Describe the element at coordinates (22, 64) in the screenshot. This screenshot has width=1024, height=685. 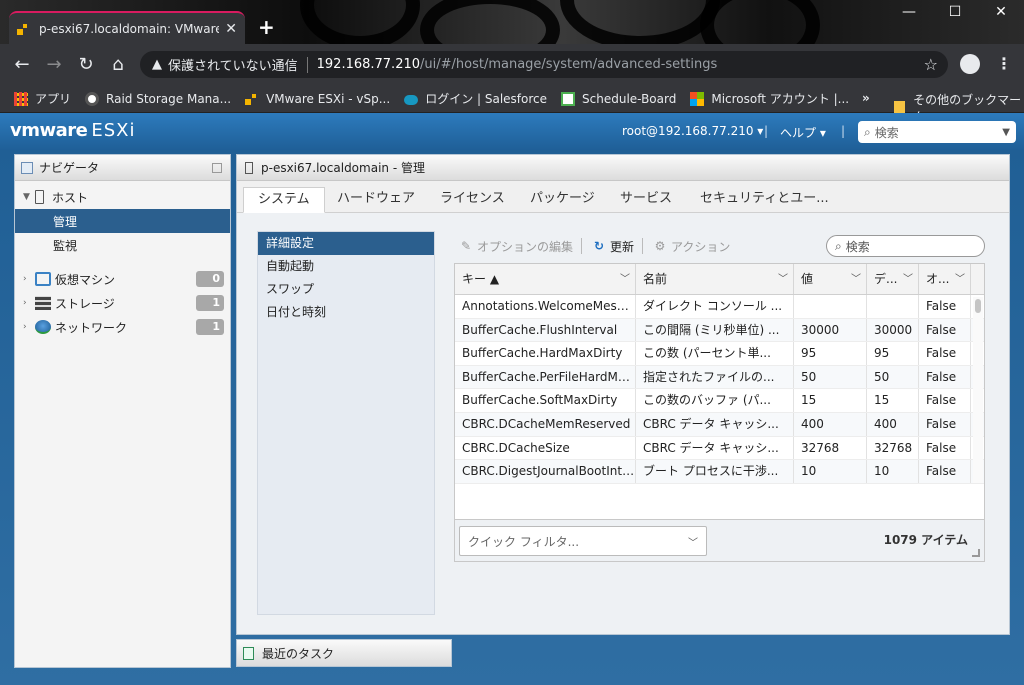
I see `back-arrow-icon: ←` at that location.